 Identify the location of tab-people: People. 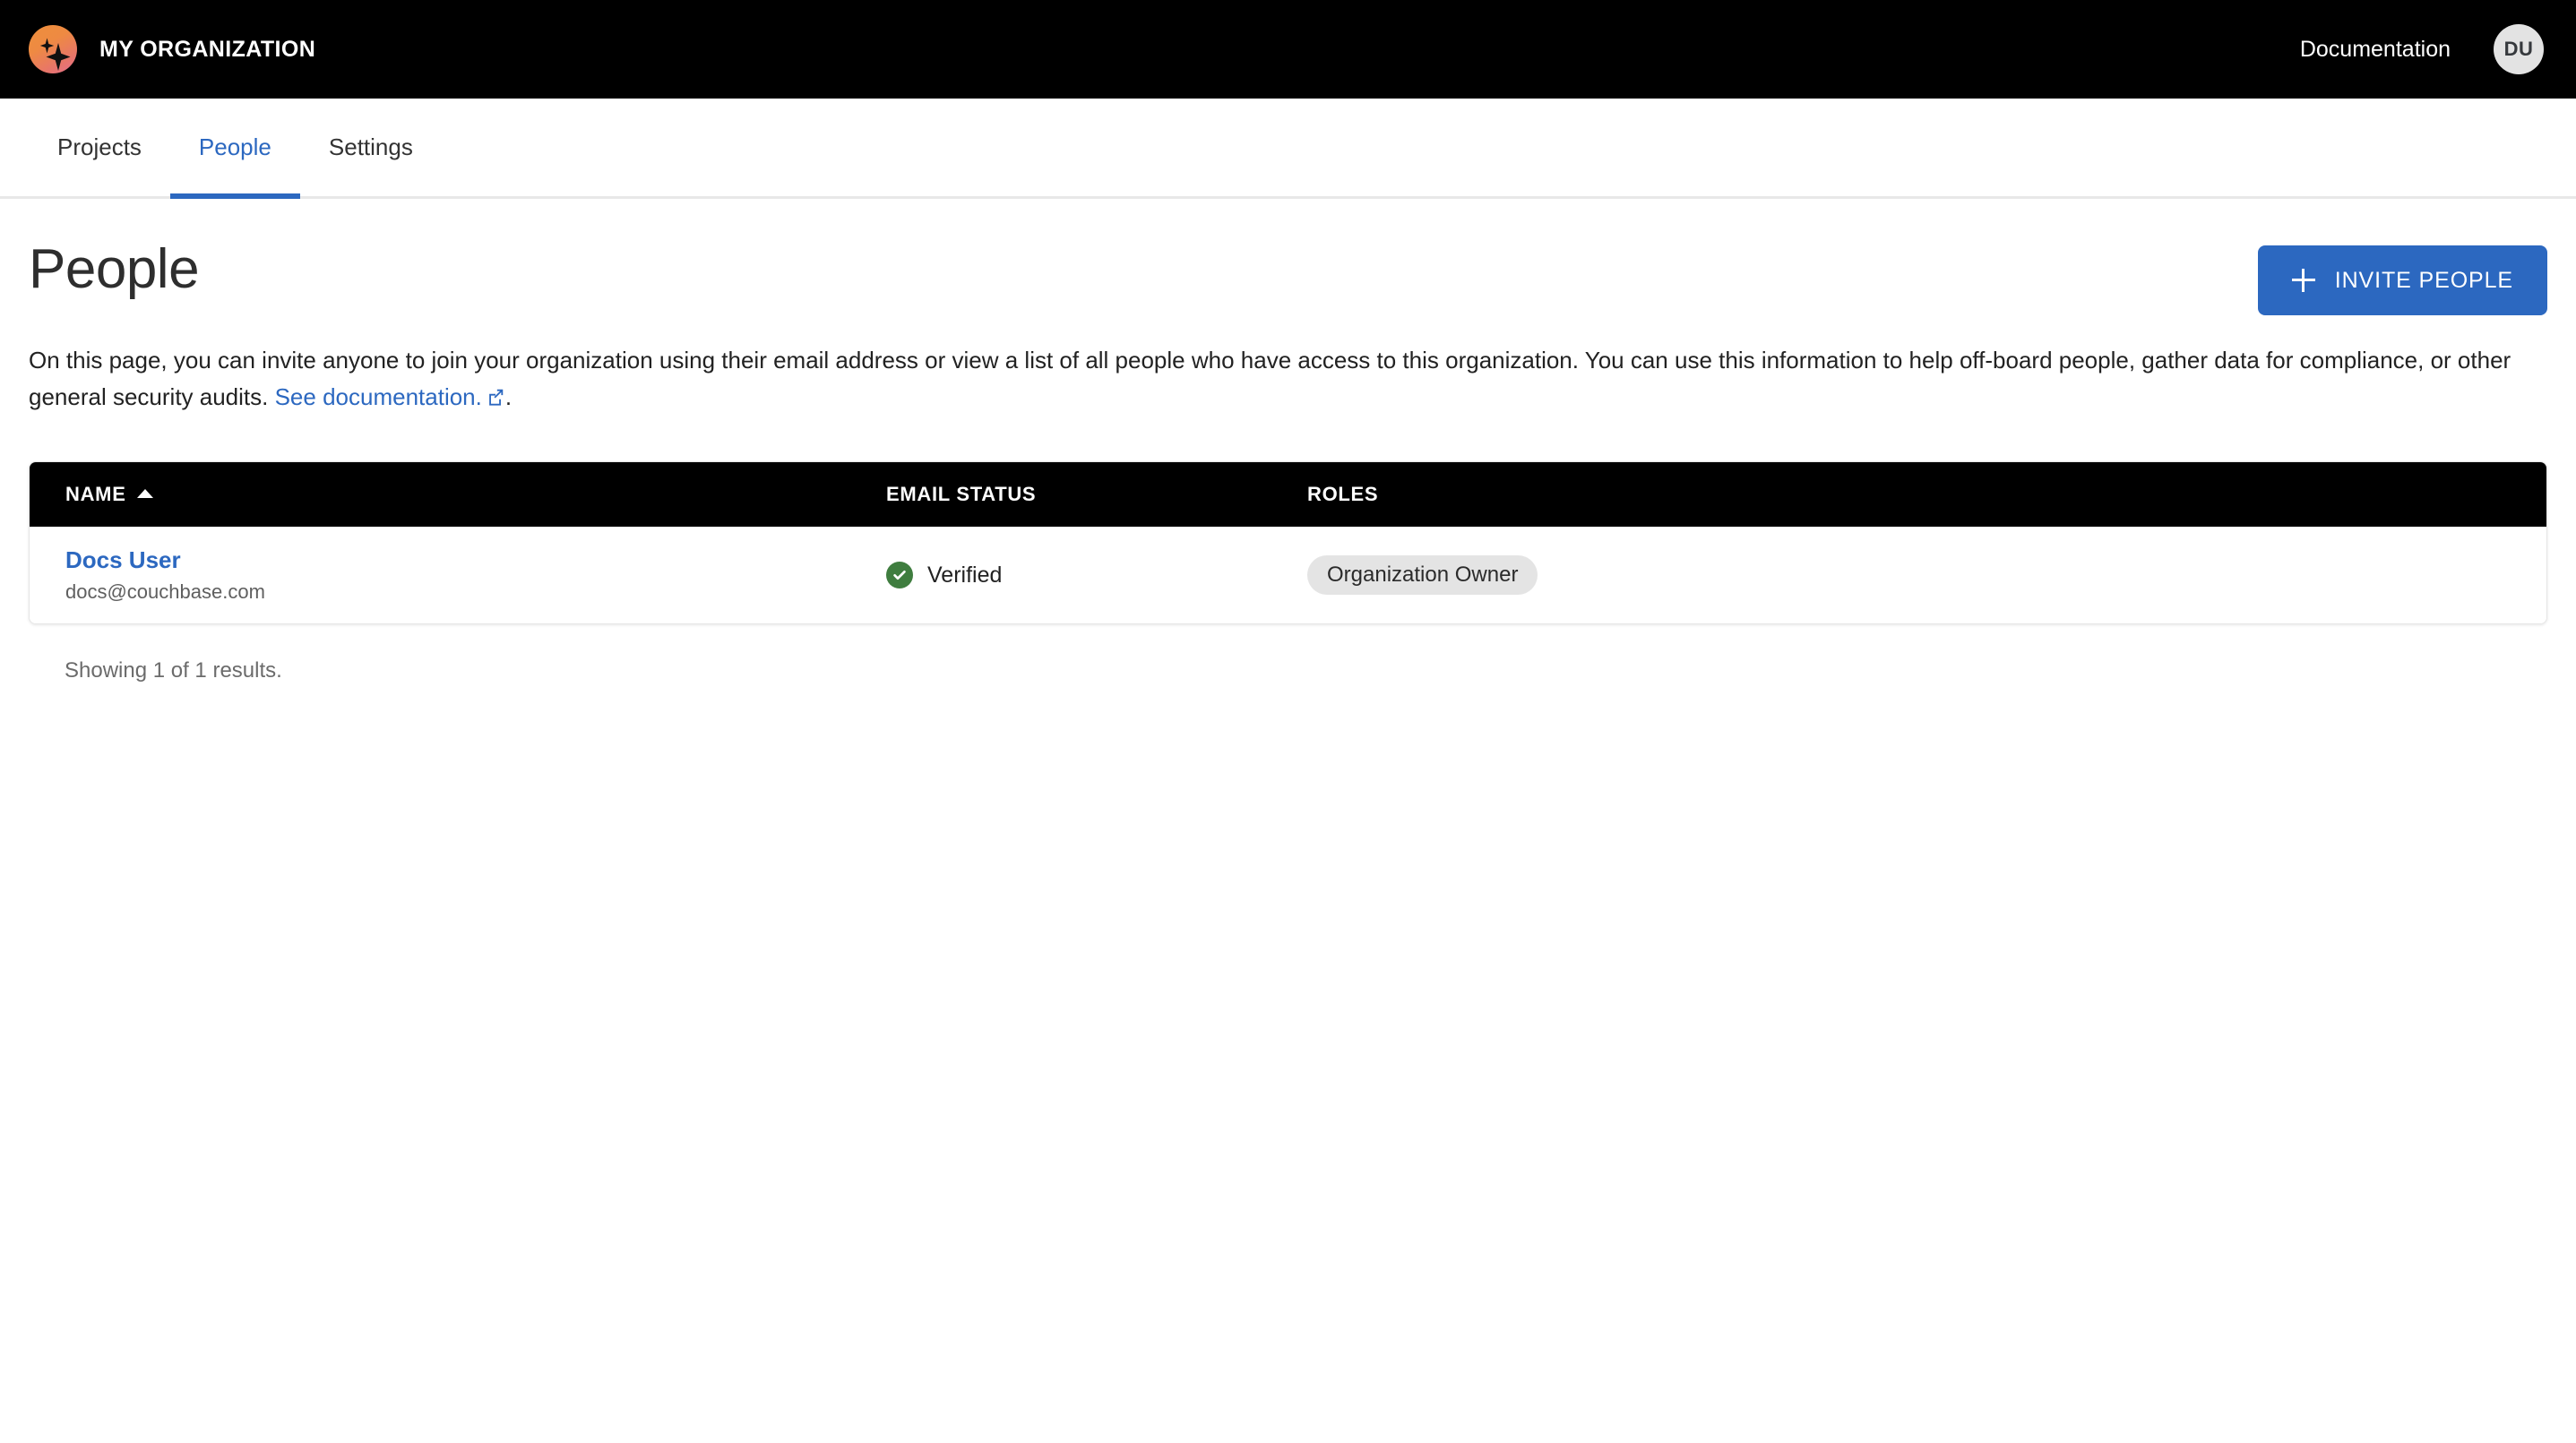
(234, 149).